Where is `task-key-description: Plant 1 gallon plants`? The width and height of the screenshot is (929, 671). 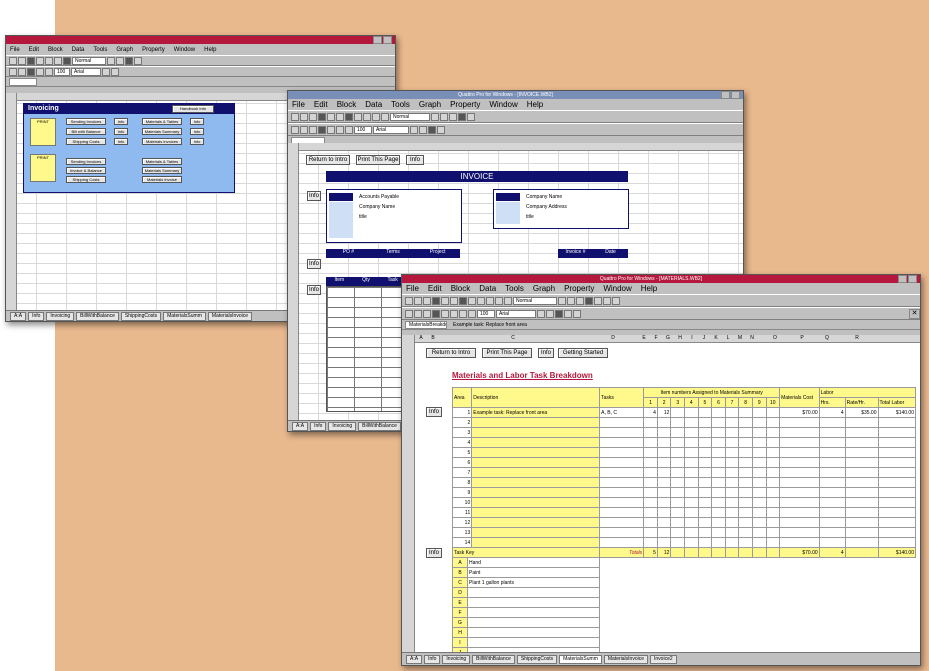 task-key-description: Plant 1 gallon plants is located at coordinates (533, 582).